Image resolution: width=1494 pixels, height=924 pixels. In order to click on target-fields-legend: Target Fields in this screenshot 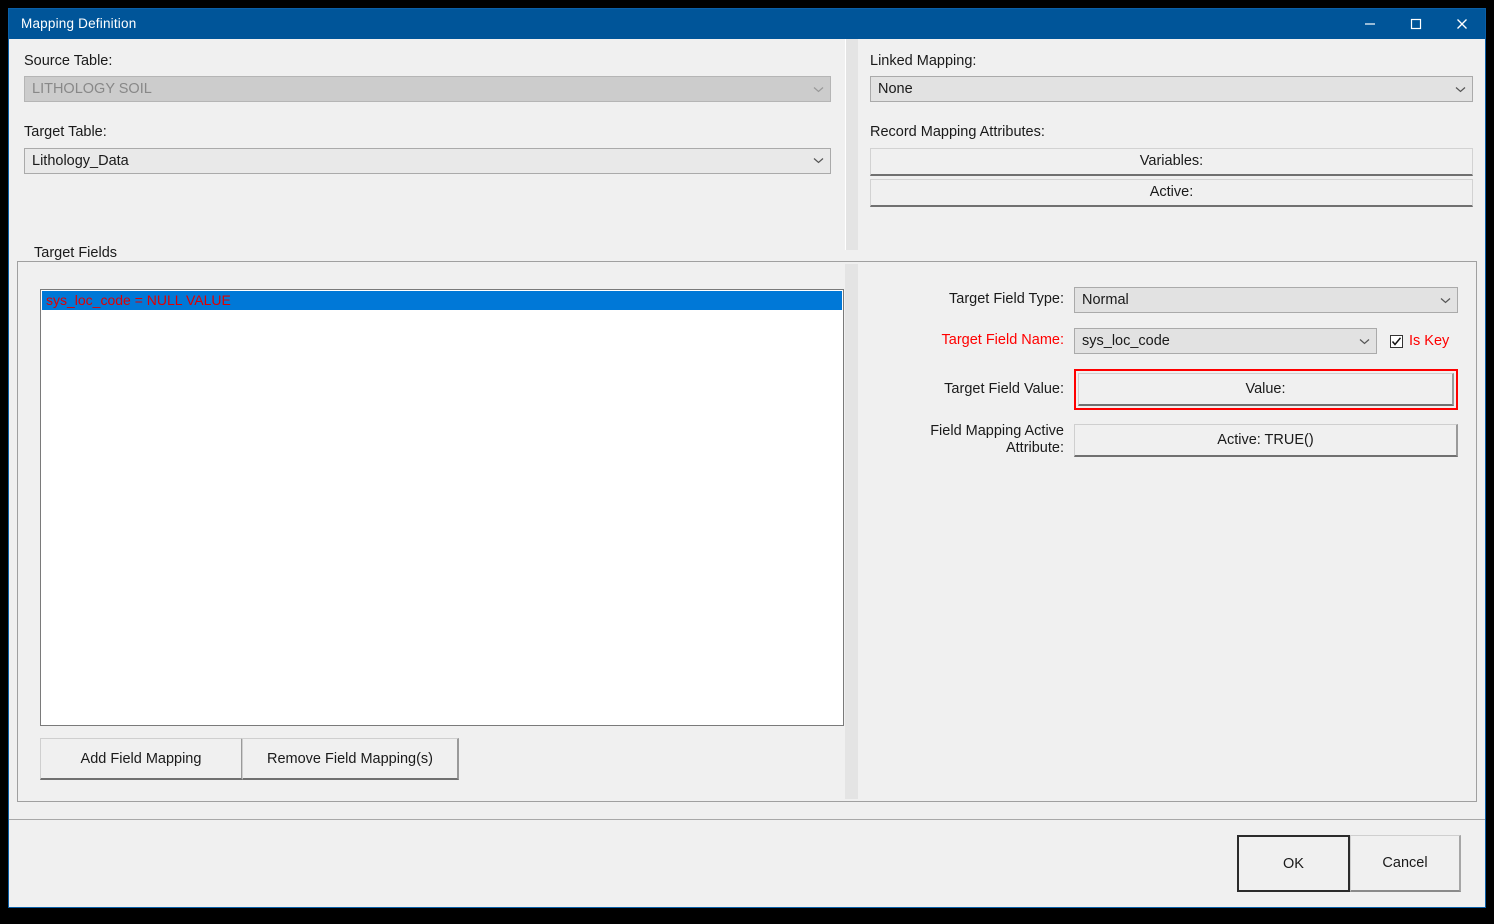, I will do `click(76, 253)`.